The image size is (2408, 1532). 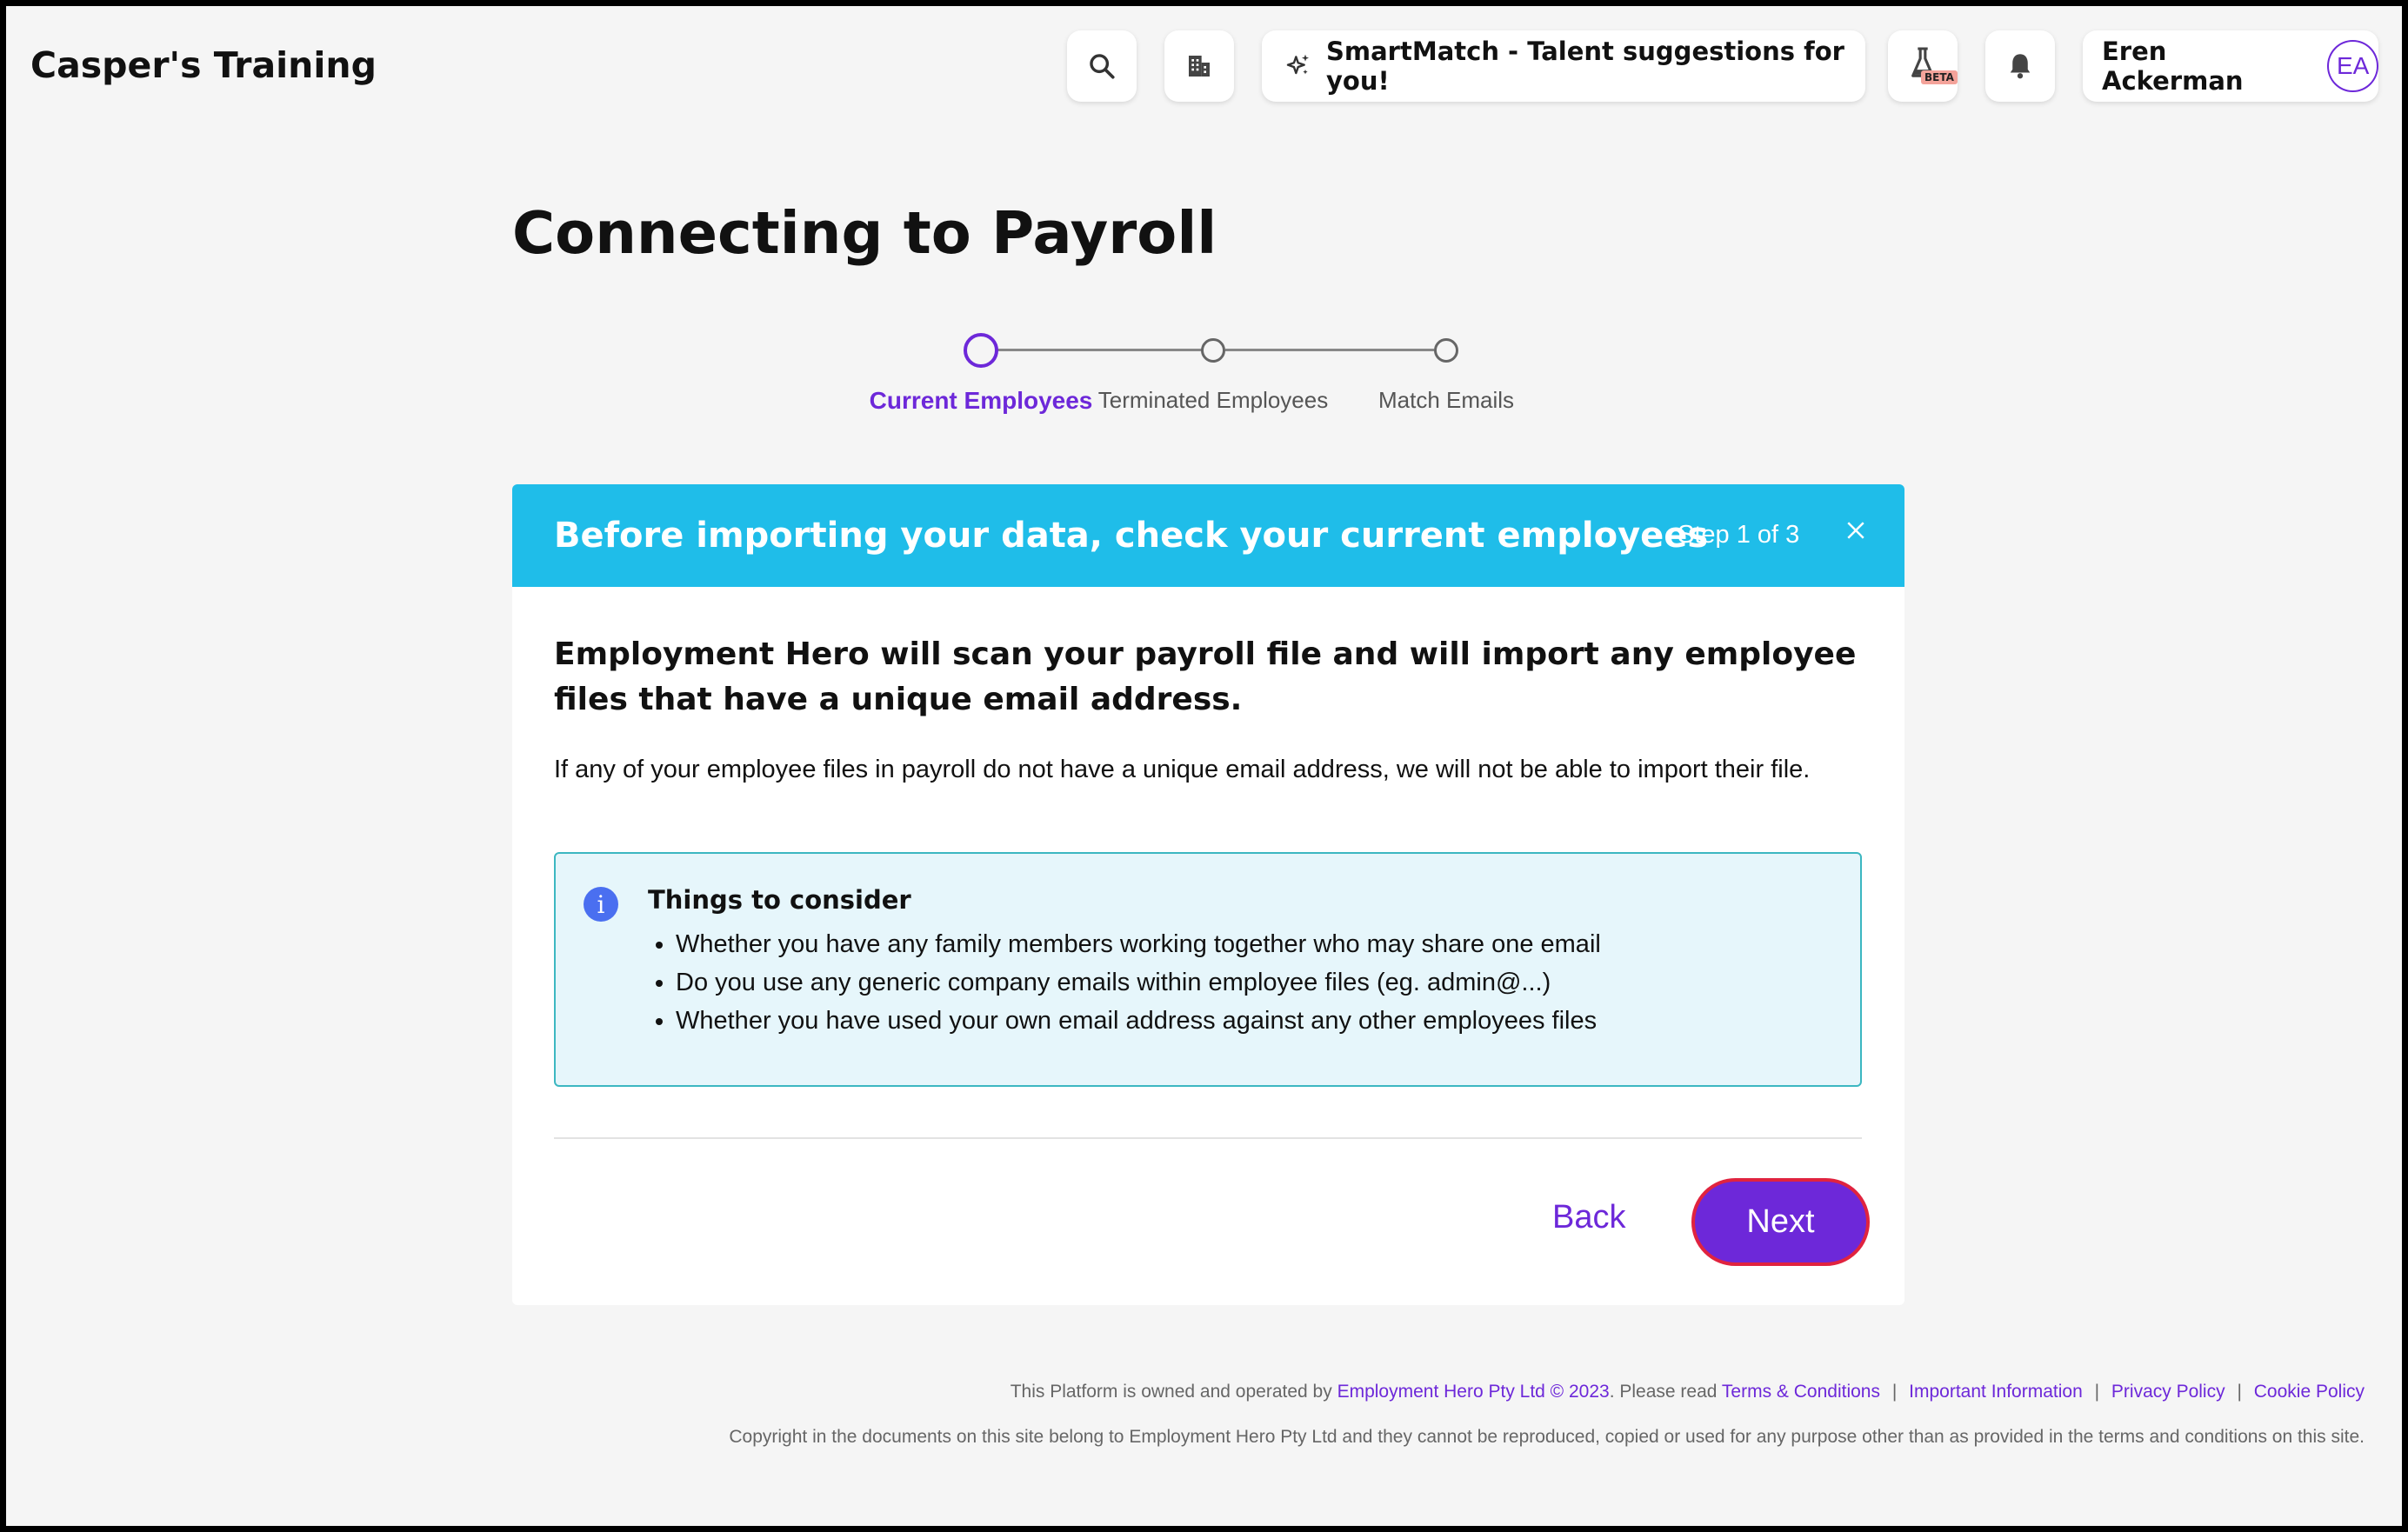 What do you see at coordinates (1213, 400) in the screenshot?
I see `step-label-terminated-employees: Terminated Employees` at bounding box center [1213, 400].